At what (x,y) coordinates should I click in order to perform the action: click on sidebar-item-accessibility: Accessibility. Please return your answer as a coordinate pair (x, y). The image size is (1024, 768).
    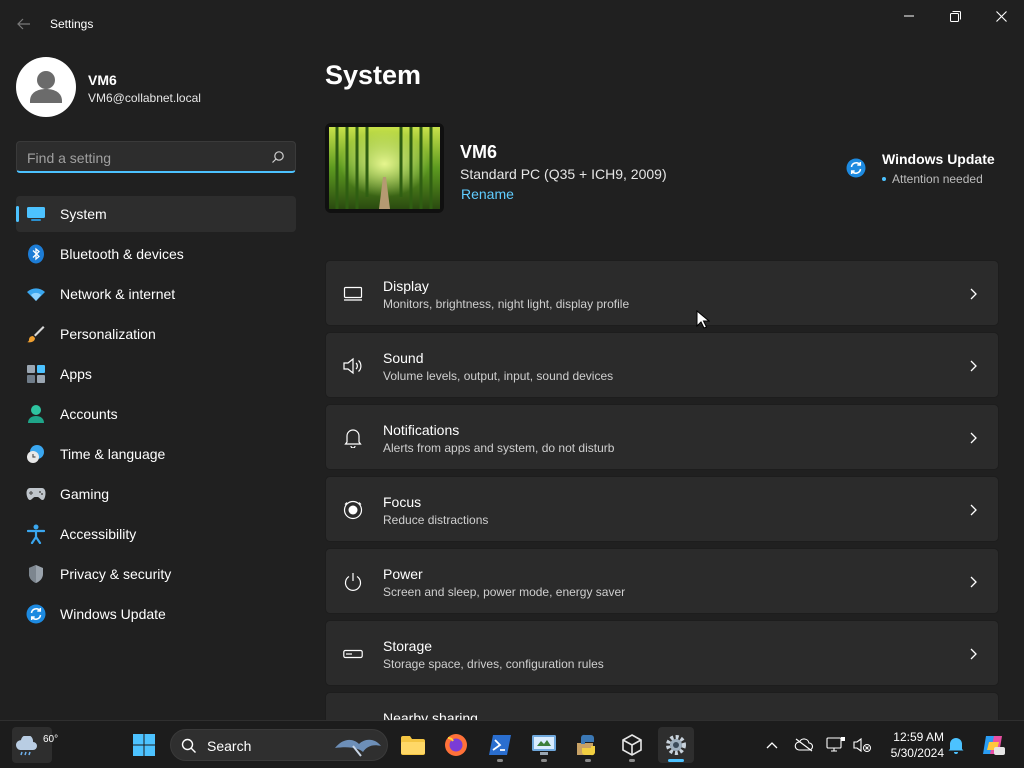
    Looking at the image, I should click on (156, 534).